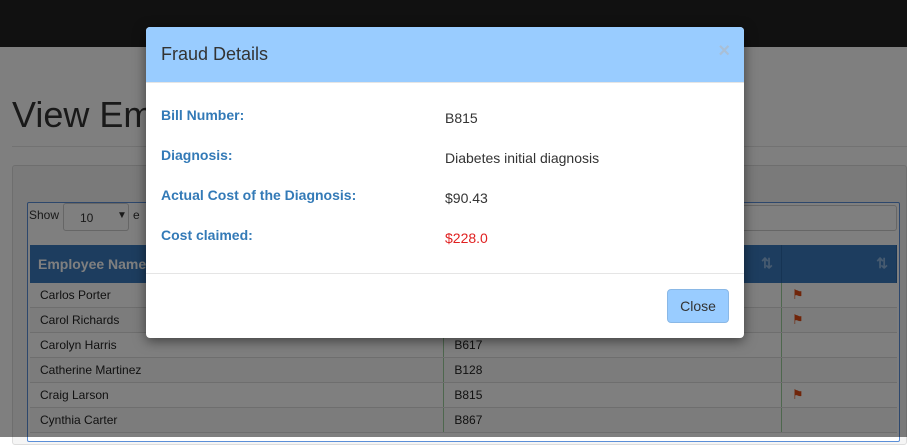 This screenshot has height=445, width=907. What do you see at coordinates (207, 235) in the screenshot?
I see `field-label: Cost claimed:` at bounding box center [207, 235].